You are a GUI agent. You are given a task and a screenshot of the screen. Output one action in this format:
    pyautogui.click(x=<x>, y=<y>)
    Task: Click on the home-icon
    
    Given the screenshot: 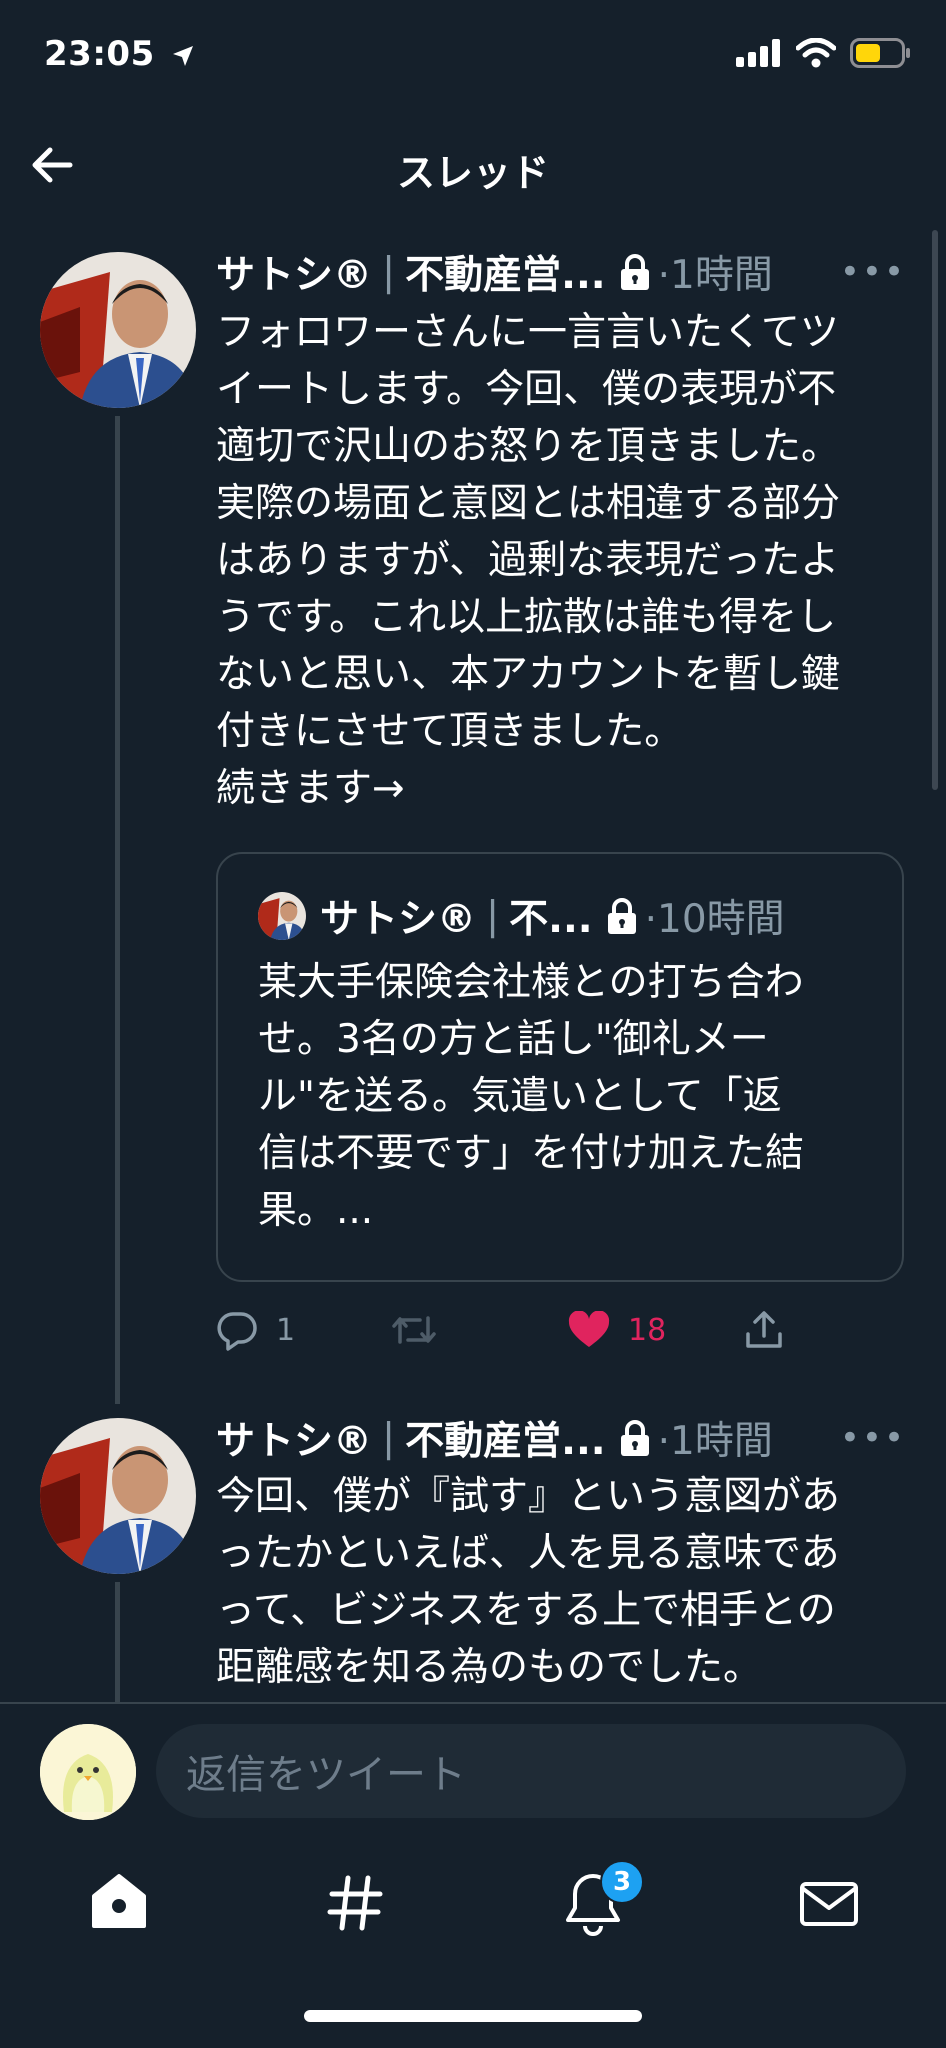 What is the action you would take?
    pyautogui.click(x=119, y=1901)
    